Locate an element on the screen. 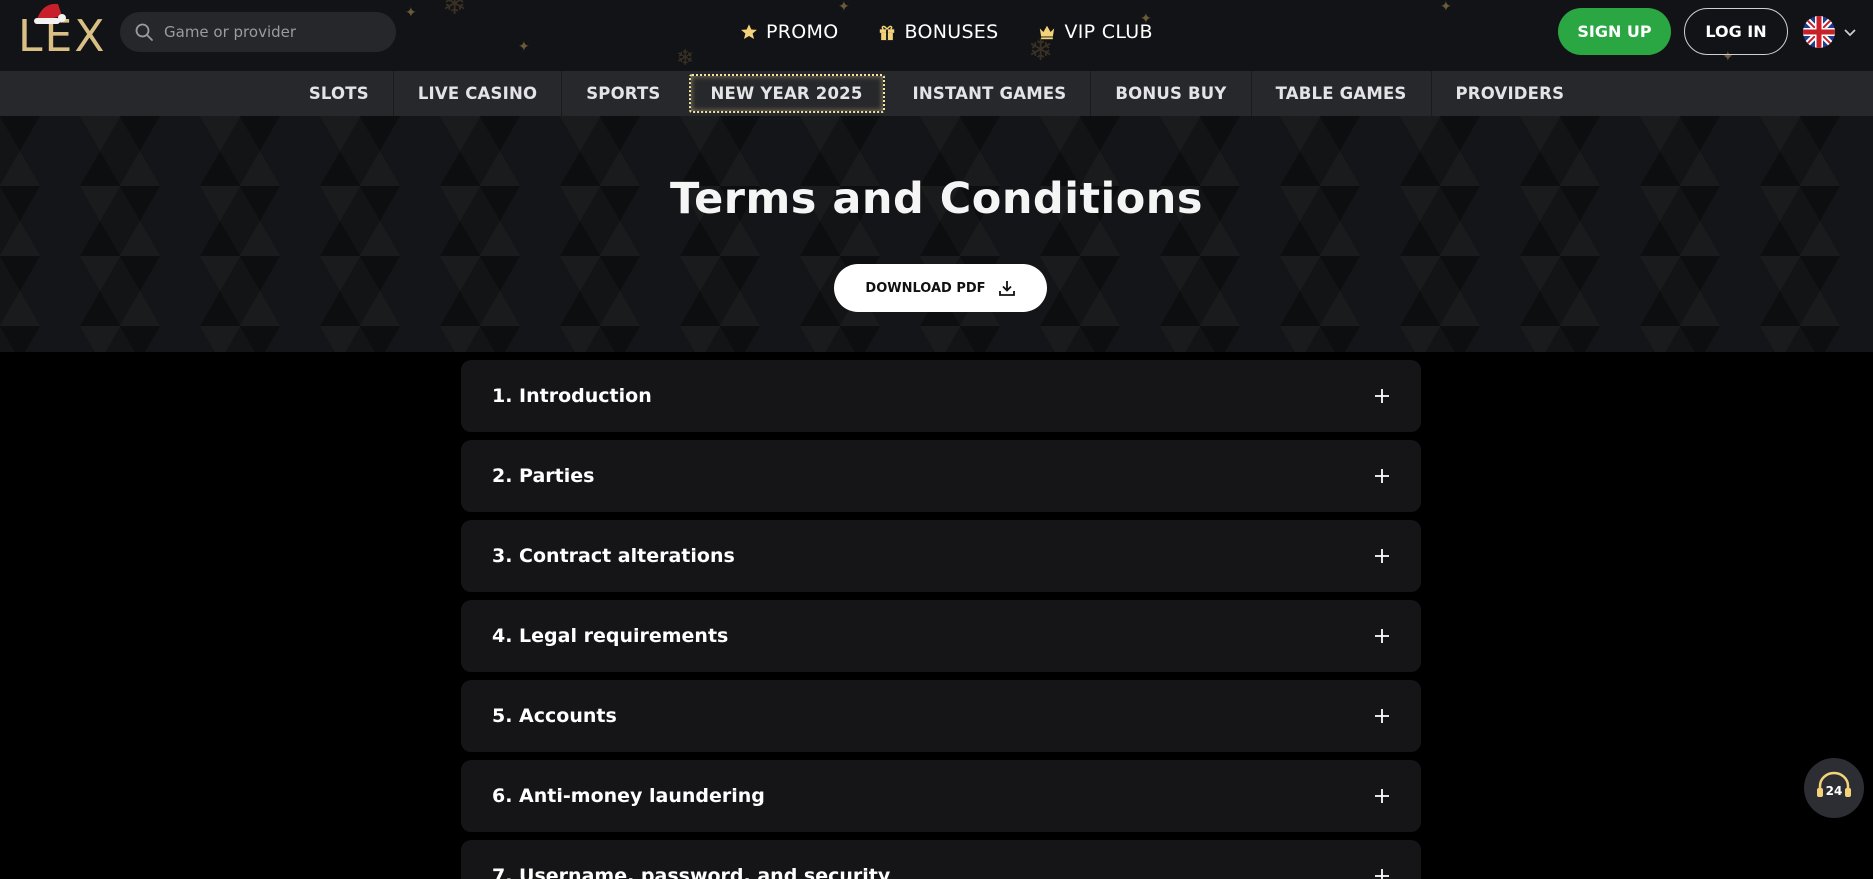 This screenshot has width=1873, height=879. santa-hat-icon is located at coordinates (50, 13).